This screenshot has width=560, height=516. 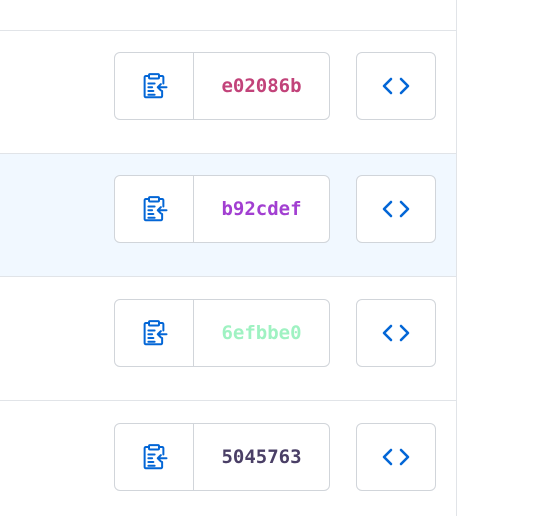 I want to click on commit-sha-link: e02086b, so click(x=261, y=86).